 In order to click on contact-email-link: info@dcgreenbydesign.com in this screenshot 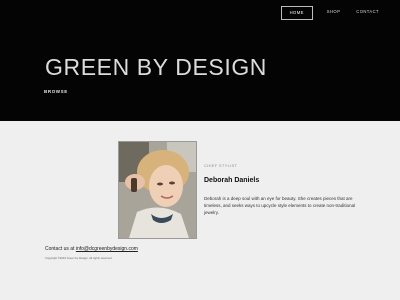, I will do `click(107, 249)`.